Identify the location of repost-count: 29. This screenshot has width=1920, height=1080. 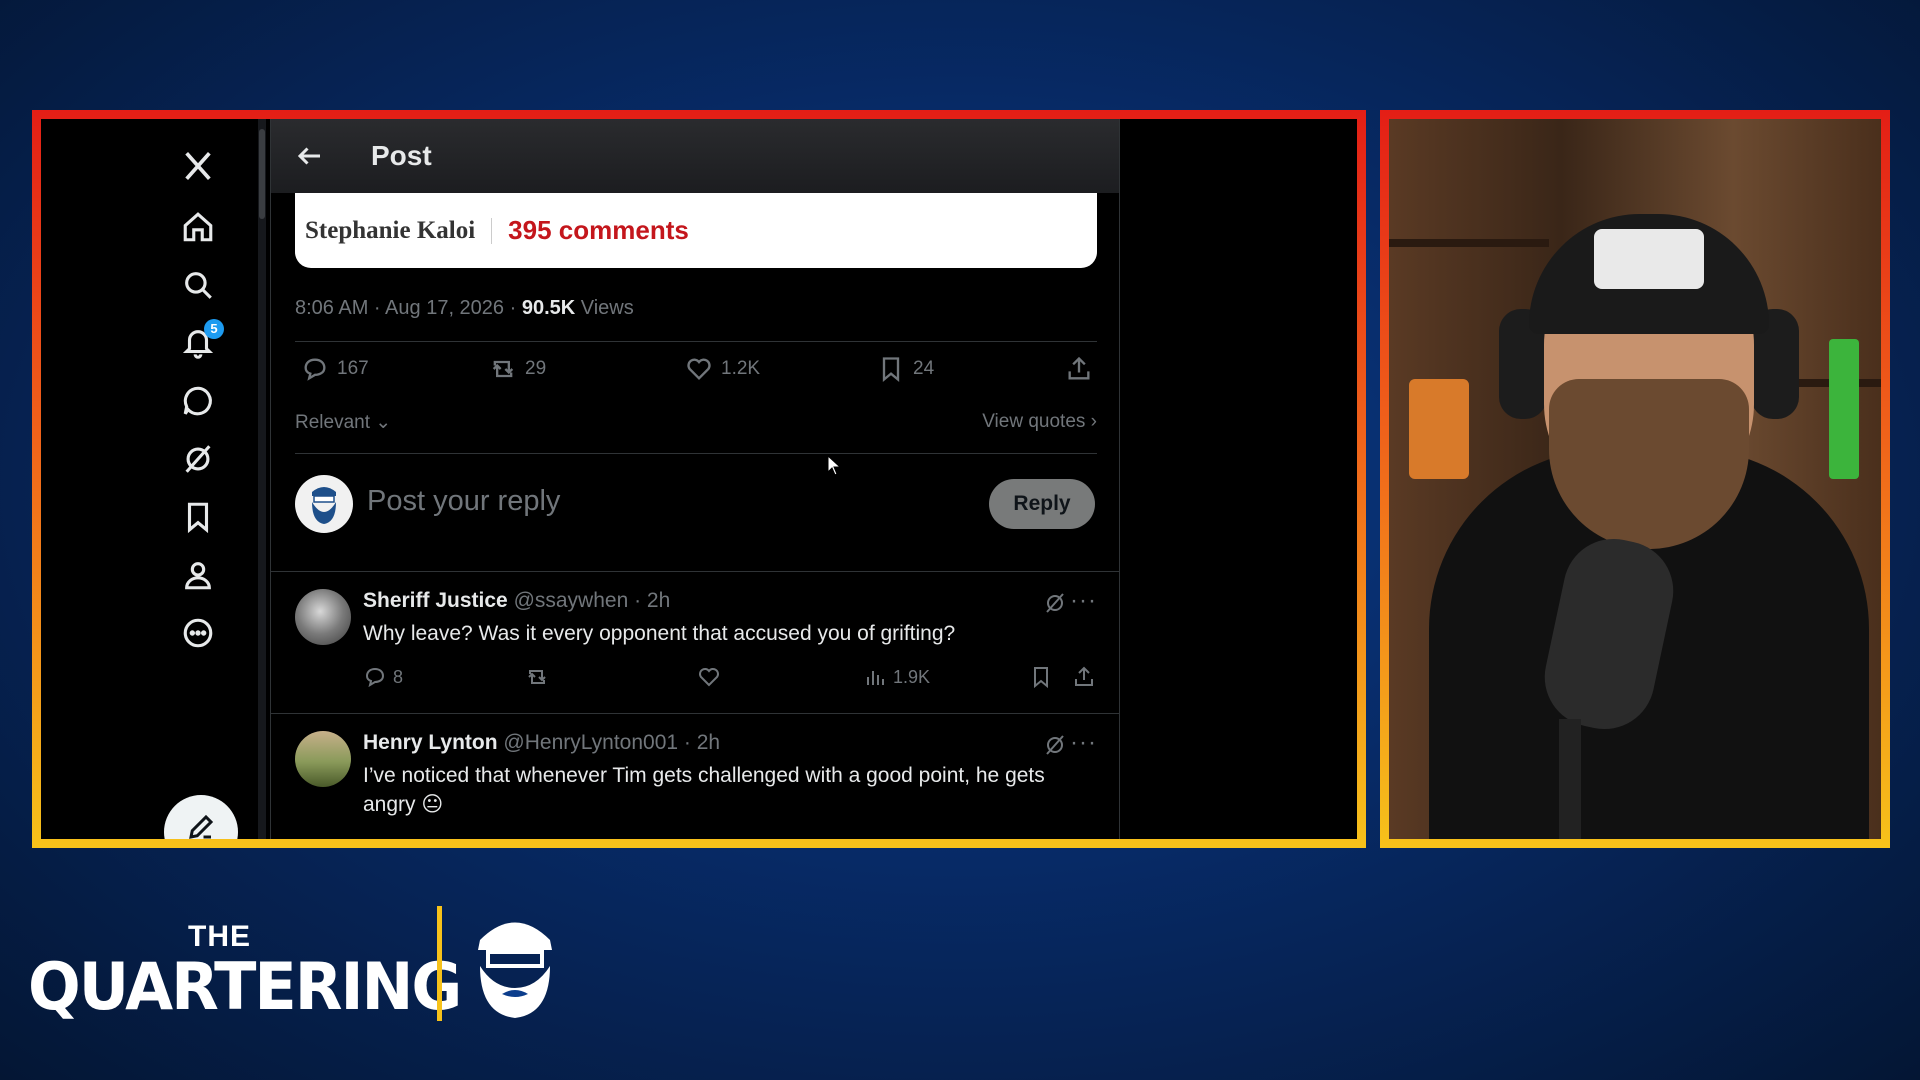
(536, 368).